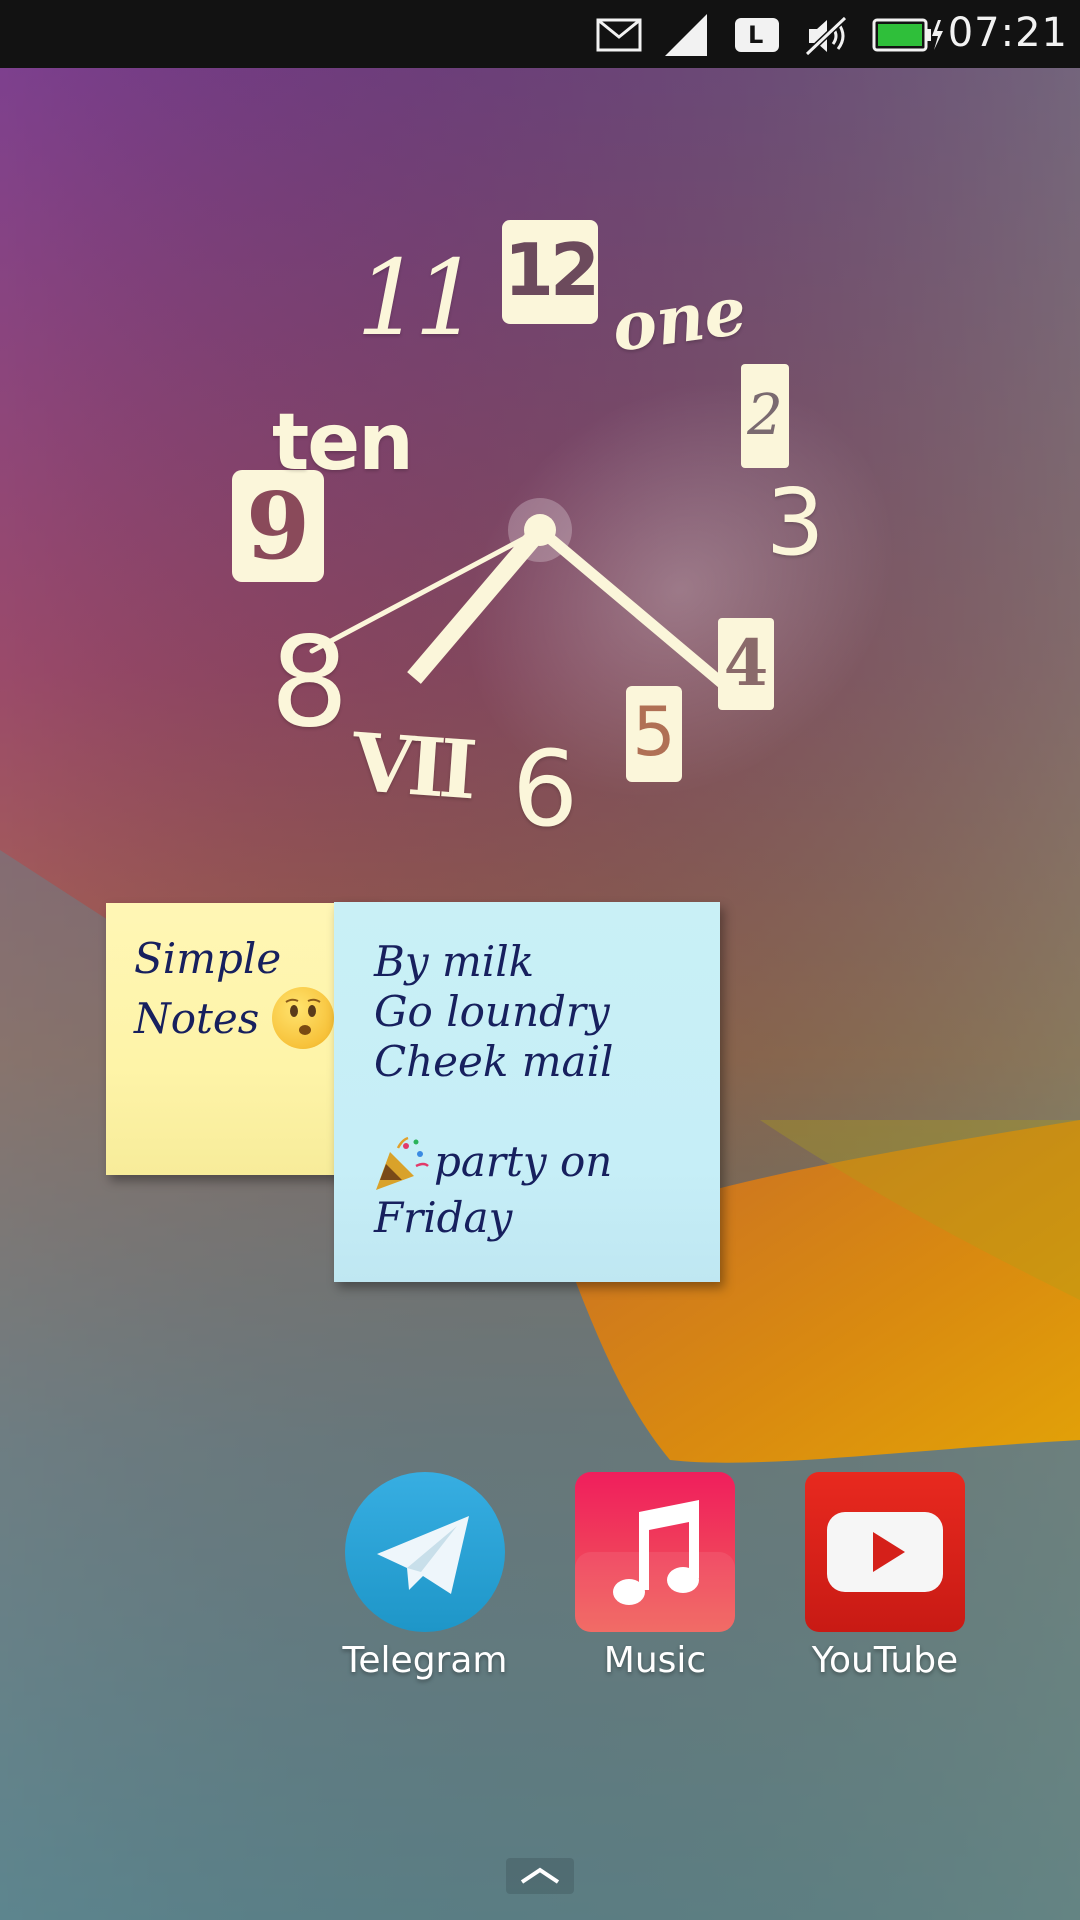 The height and width of the screenshot is (1920, 1080). What do you see at coordinates (1007, 33) in the screenshot?
I see `status-time: 07:21` at bounding box center [1007, 33].